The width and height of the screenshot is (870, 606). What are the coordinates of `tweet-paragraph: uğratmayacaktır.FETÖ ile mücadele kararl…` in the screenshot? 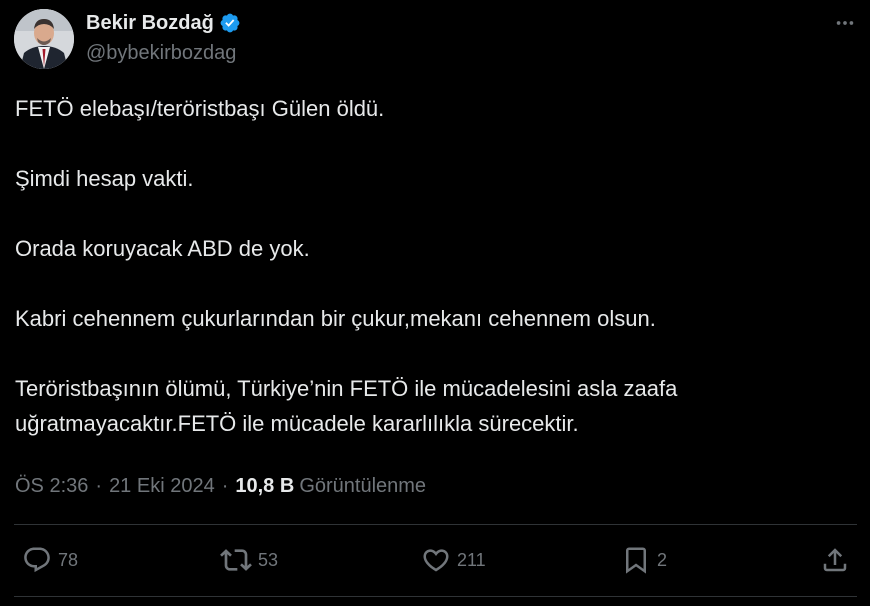 It's located at (297, 423).